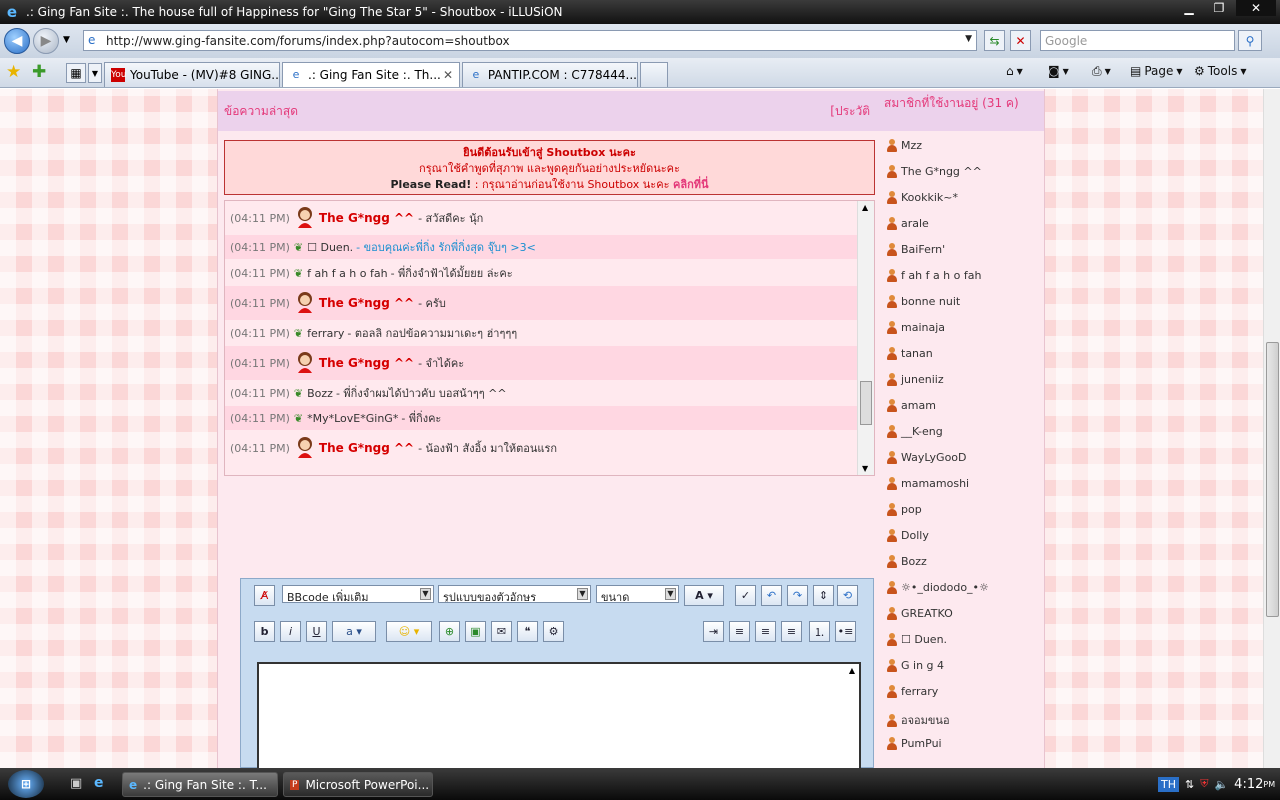 This screenshot has height=800, width=1280. I want to click on favorites-star-icon: ★, so click(13, 72).